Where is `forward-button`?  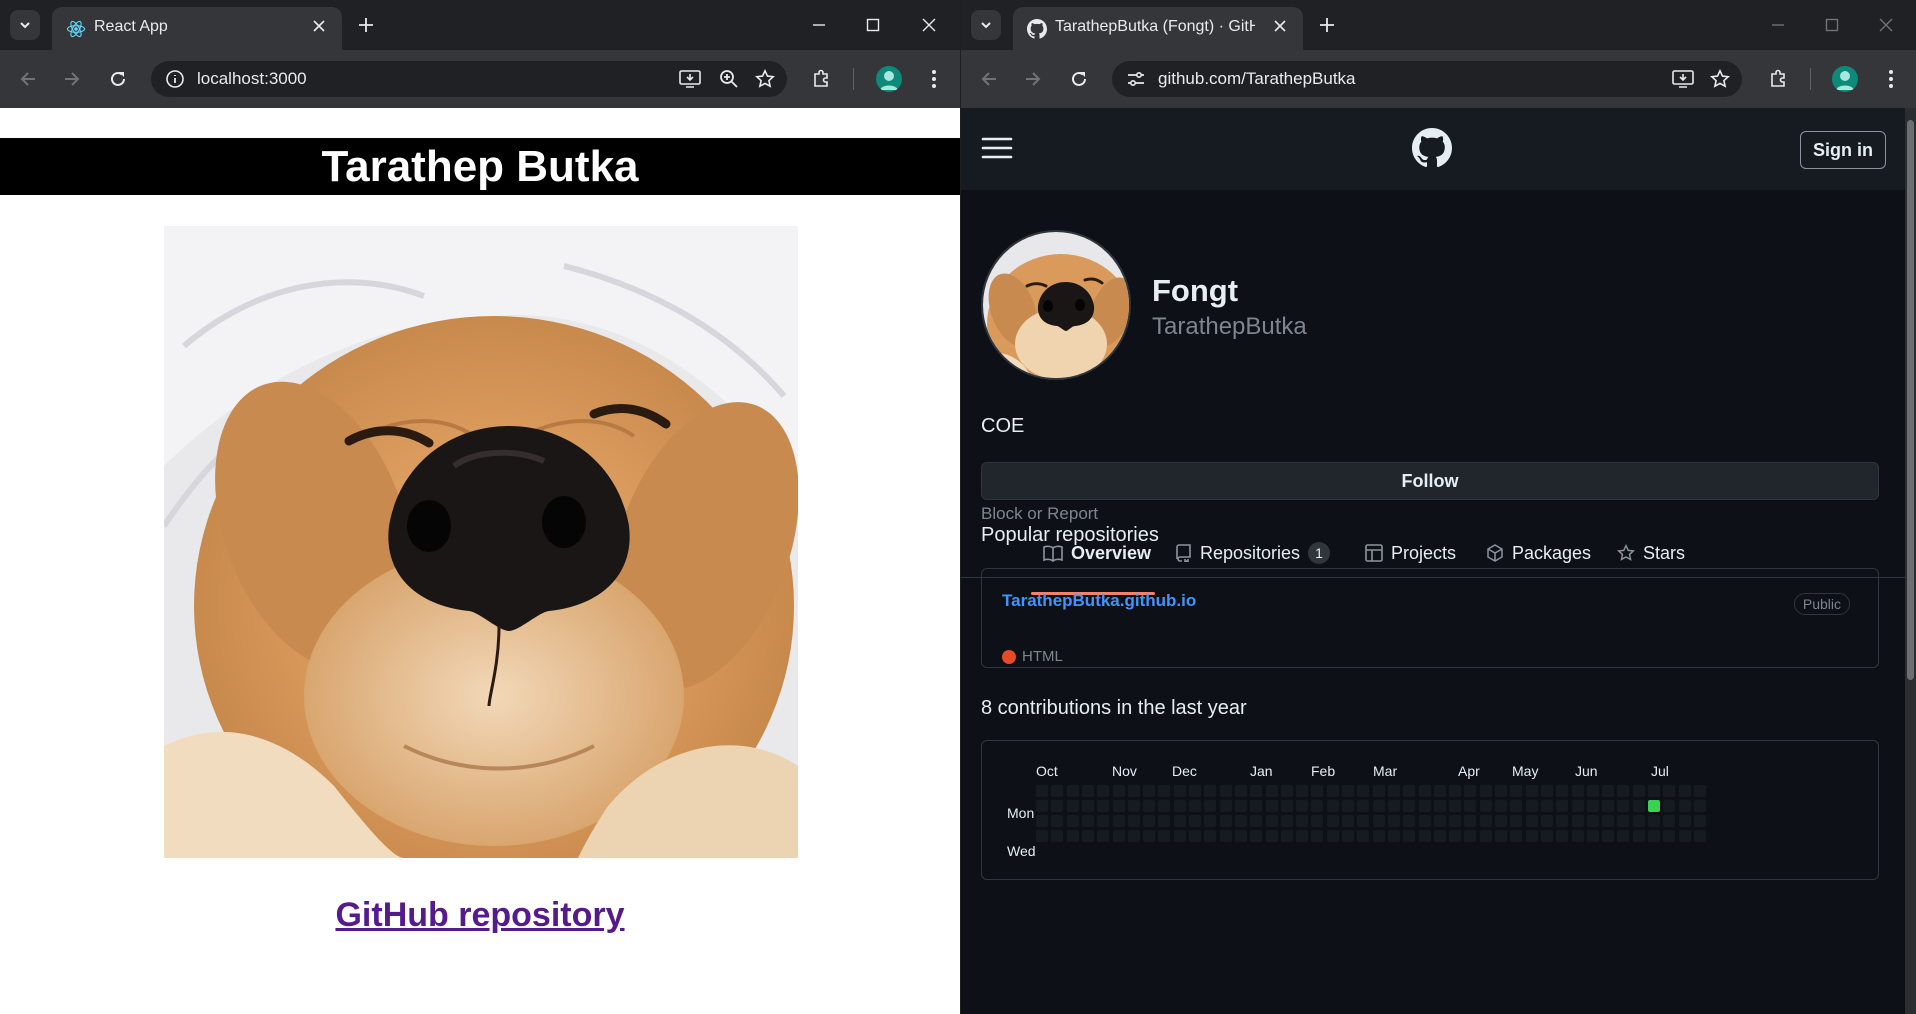
forward-button is located at coordinates (1033, 79).